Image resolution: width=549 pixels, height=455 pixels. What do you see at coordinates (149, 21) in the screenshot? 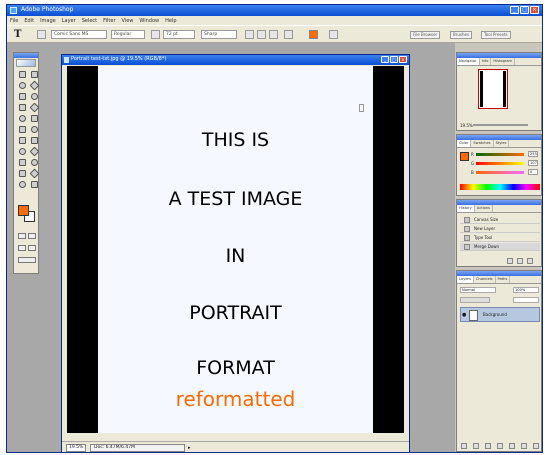
I see `menu-window: Window` at bounding box center [149, 21].